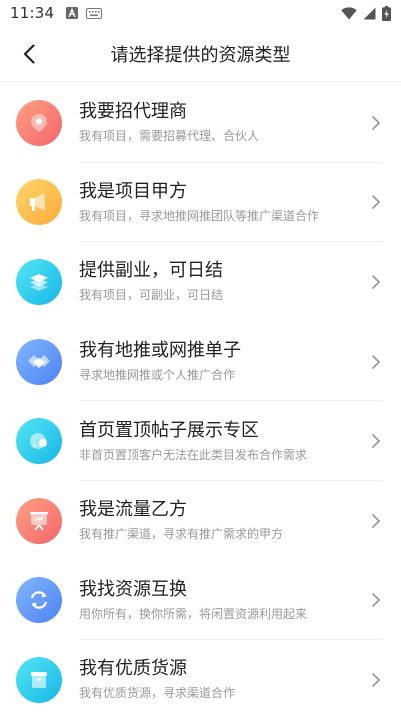 This screenshot has width=401, height=714. Describe the element at coordinates (39, 122) in the screenshot. I see `agent-icon` at that location.